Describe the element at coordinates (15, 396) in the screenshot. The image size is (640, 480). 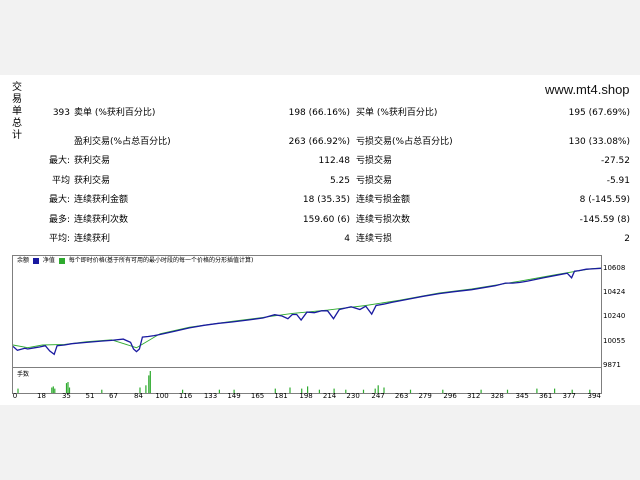
I see `x-tick-label: 0` at that location.